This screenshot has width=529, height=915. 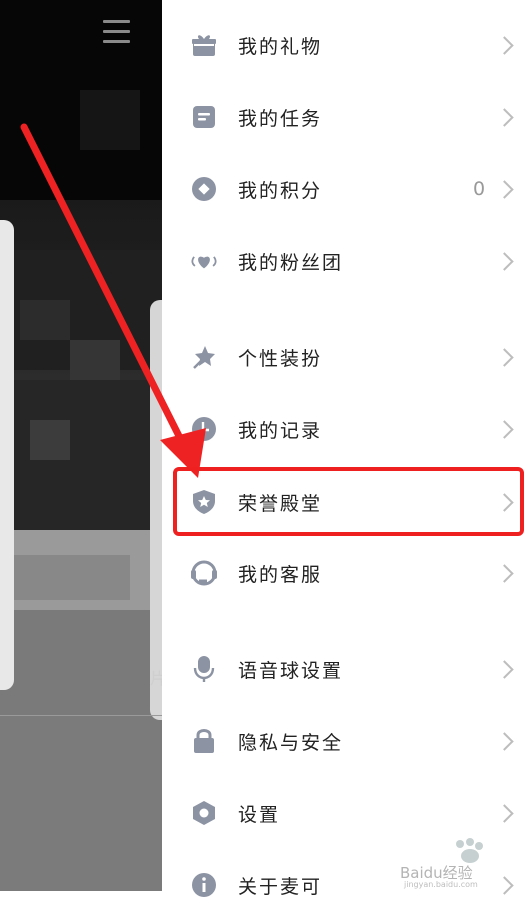 I want to click on annotation-highlight-box, so click(x=348, y=501).